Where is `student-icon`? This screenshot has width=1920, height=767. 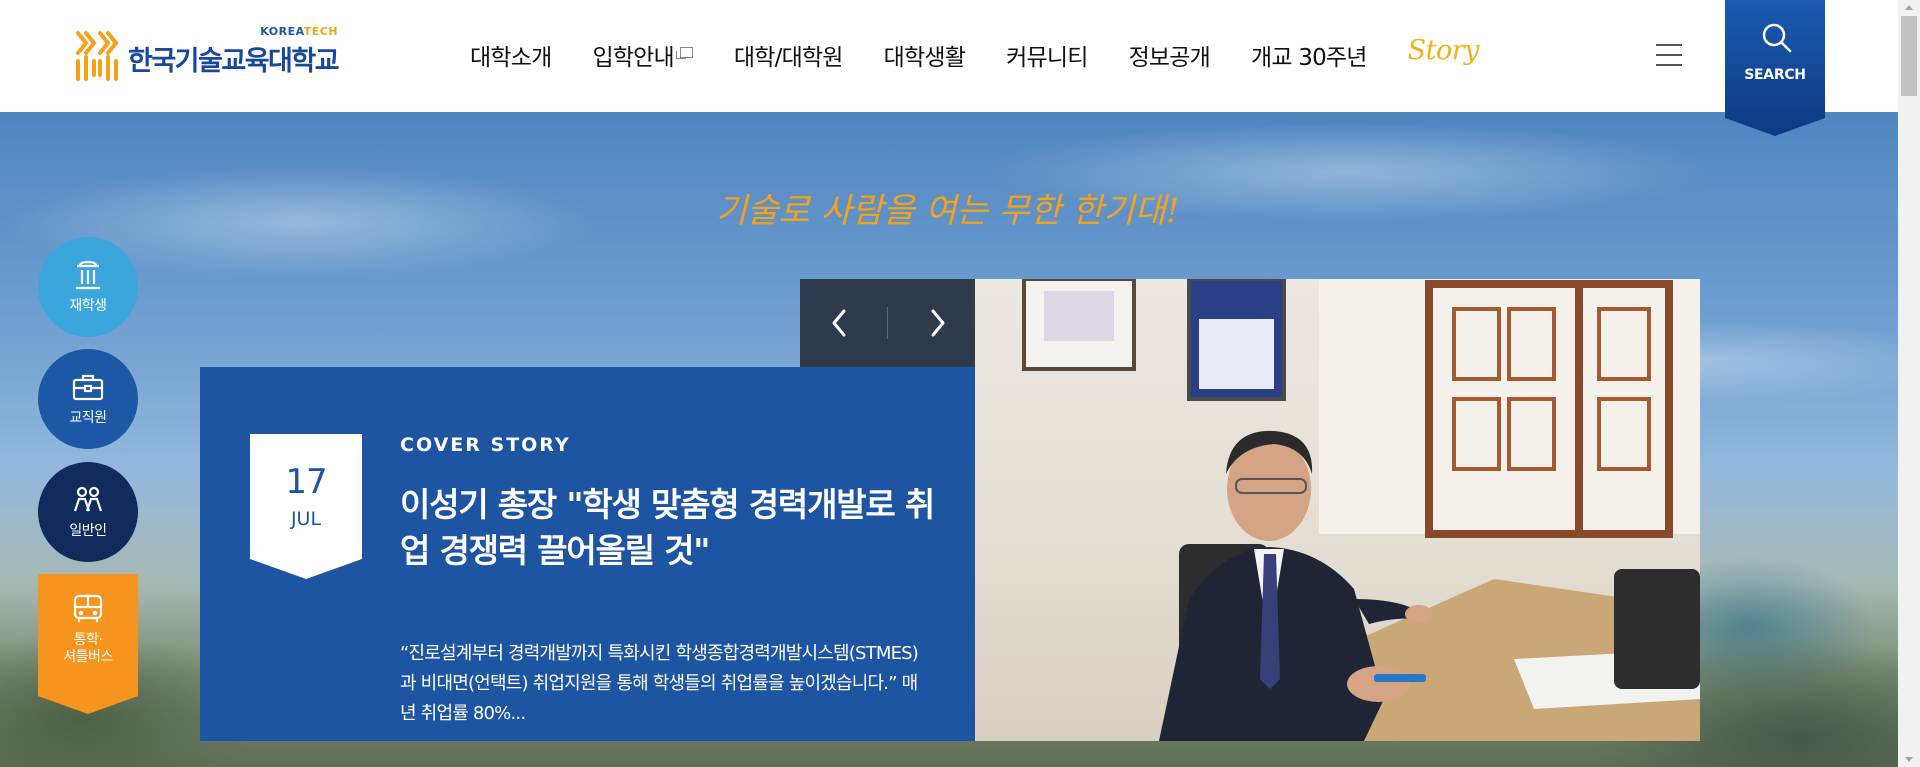 student-icon is located at coordinates (88, 274).